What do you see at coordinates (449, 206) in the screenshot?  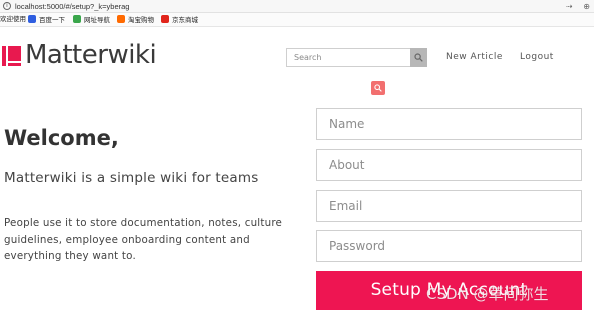 I see `email-field` at bounding box center [449, 206].